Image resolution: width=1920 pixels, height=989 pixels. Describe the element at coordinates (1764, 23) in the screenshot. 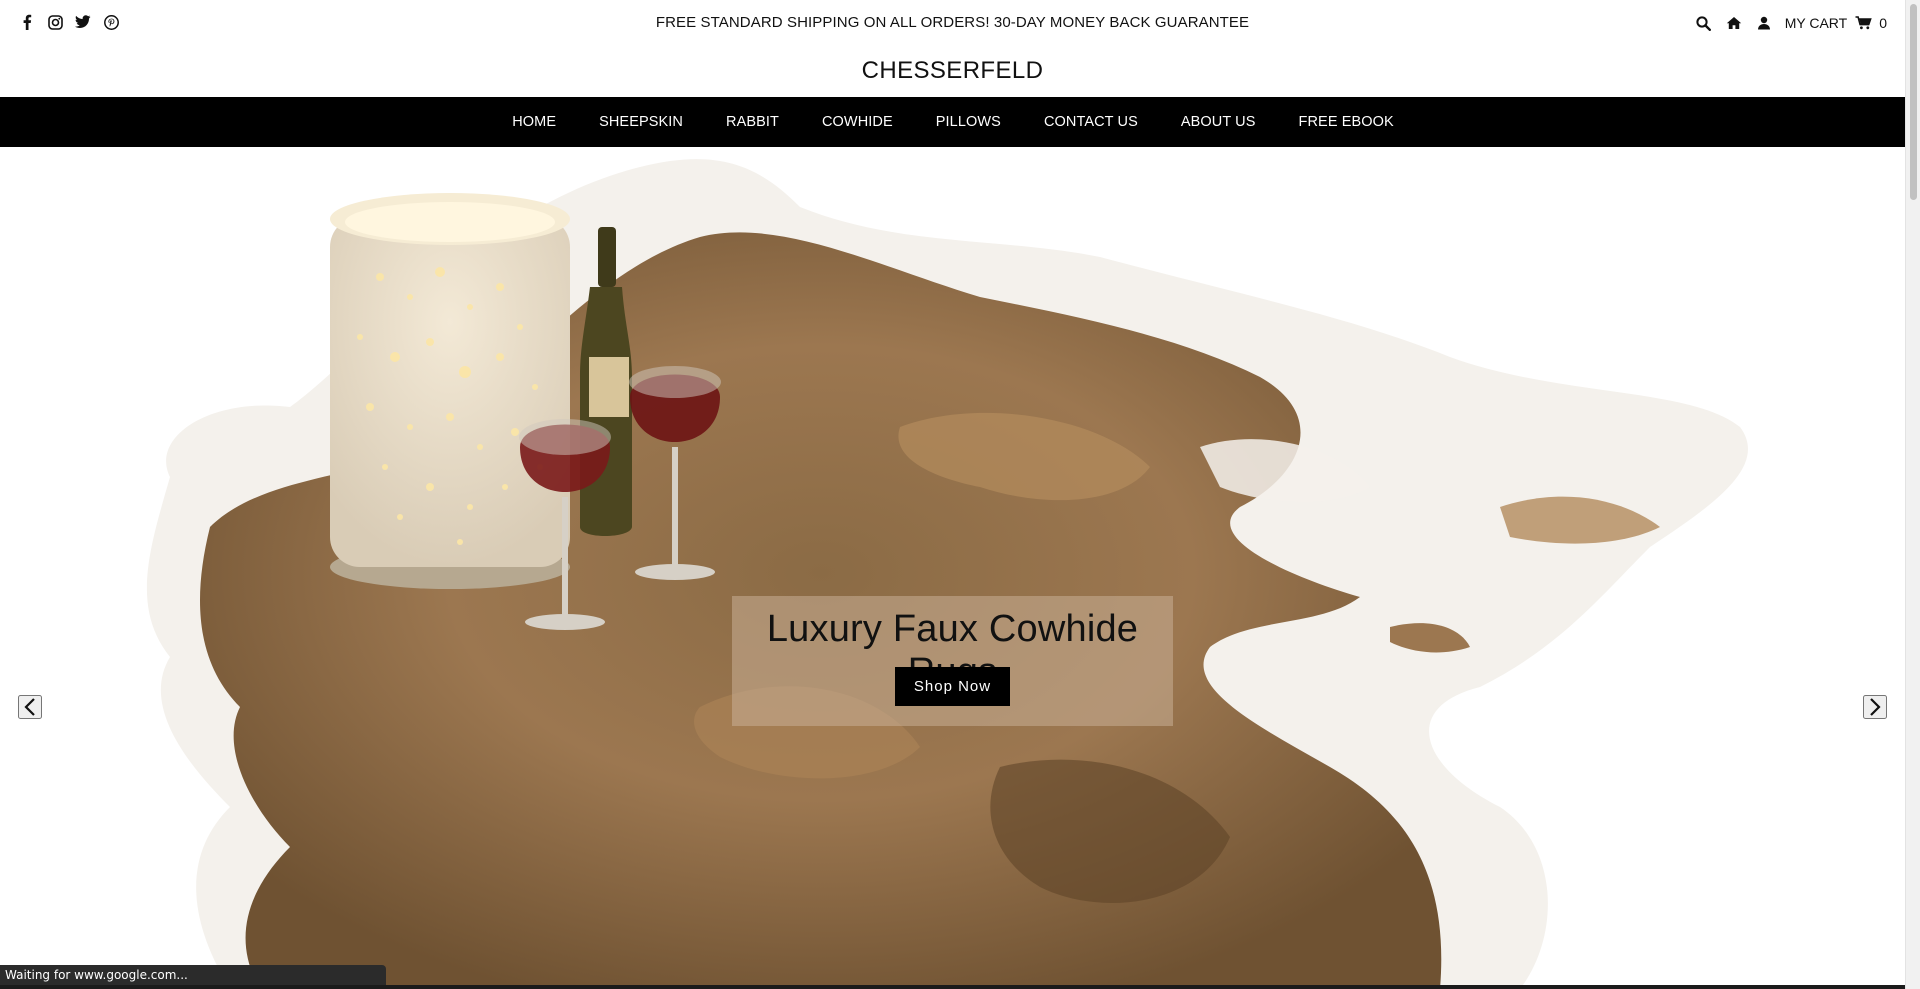

I see `user-icon` at that location.